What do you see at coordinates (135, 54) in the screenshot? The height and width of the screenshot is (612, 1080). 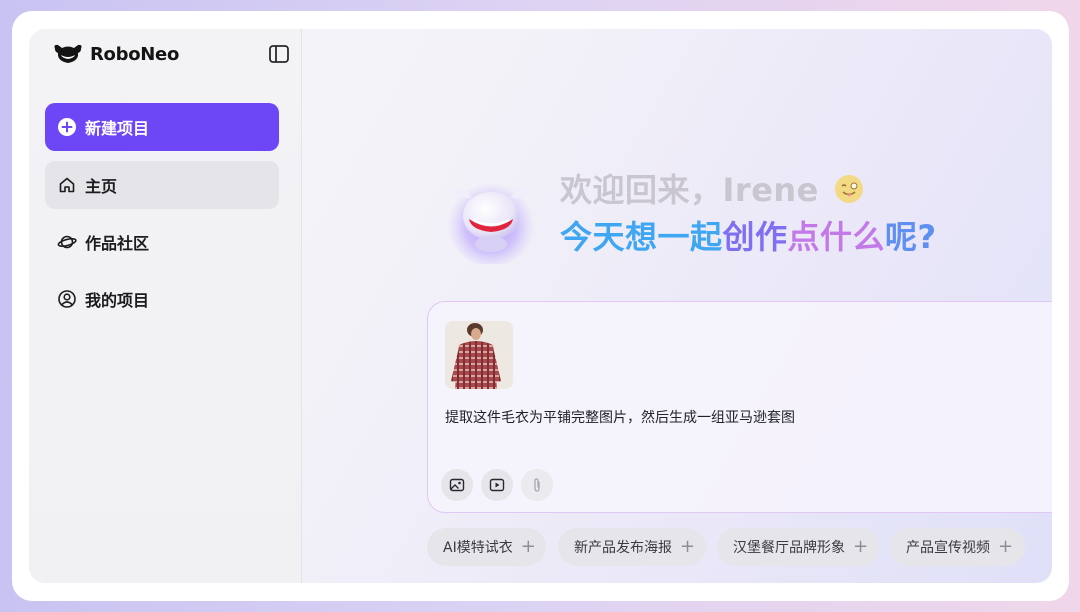 I see `brand-name: RoboNeo` at bounding box center [135, 54].